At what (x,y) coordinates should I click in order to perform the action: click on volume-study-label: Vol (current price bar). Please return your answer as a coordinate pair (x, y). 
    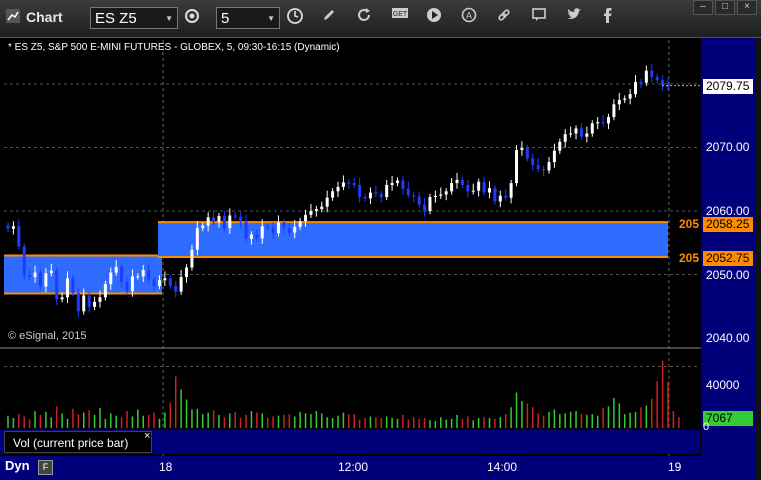
    Looking at the image, I should click on (78, 442).